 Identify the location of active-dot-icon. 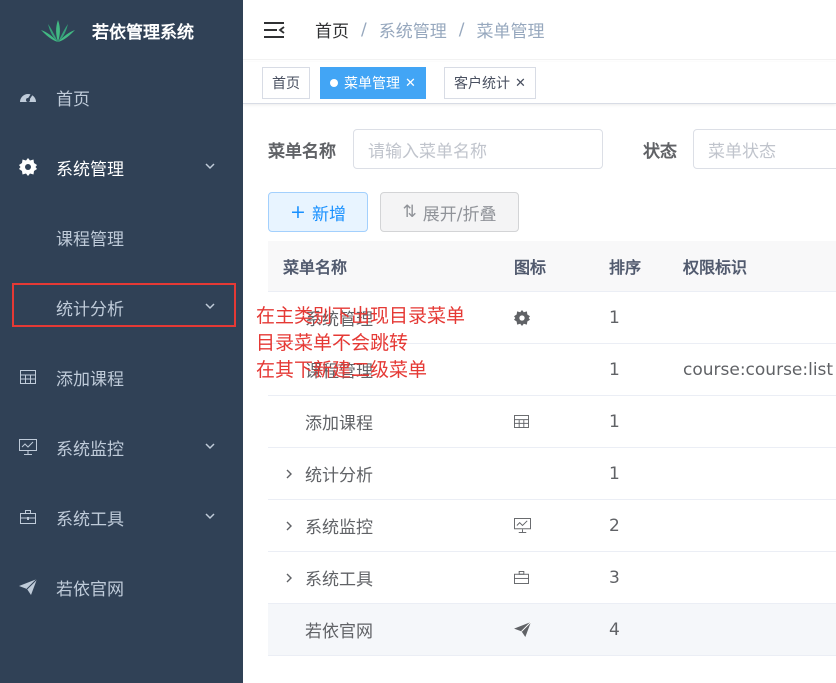
(334, 83).